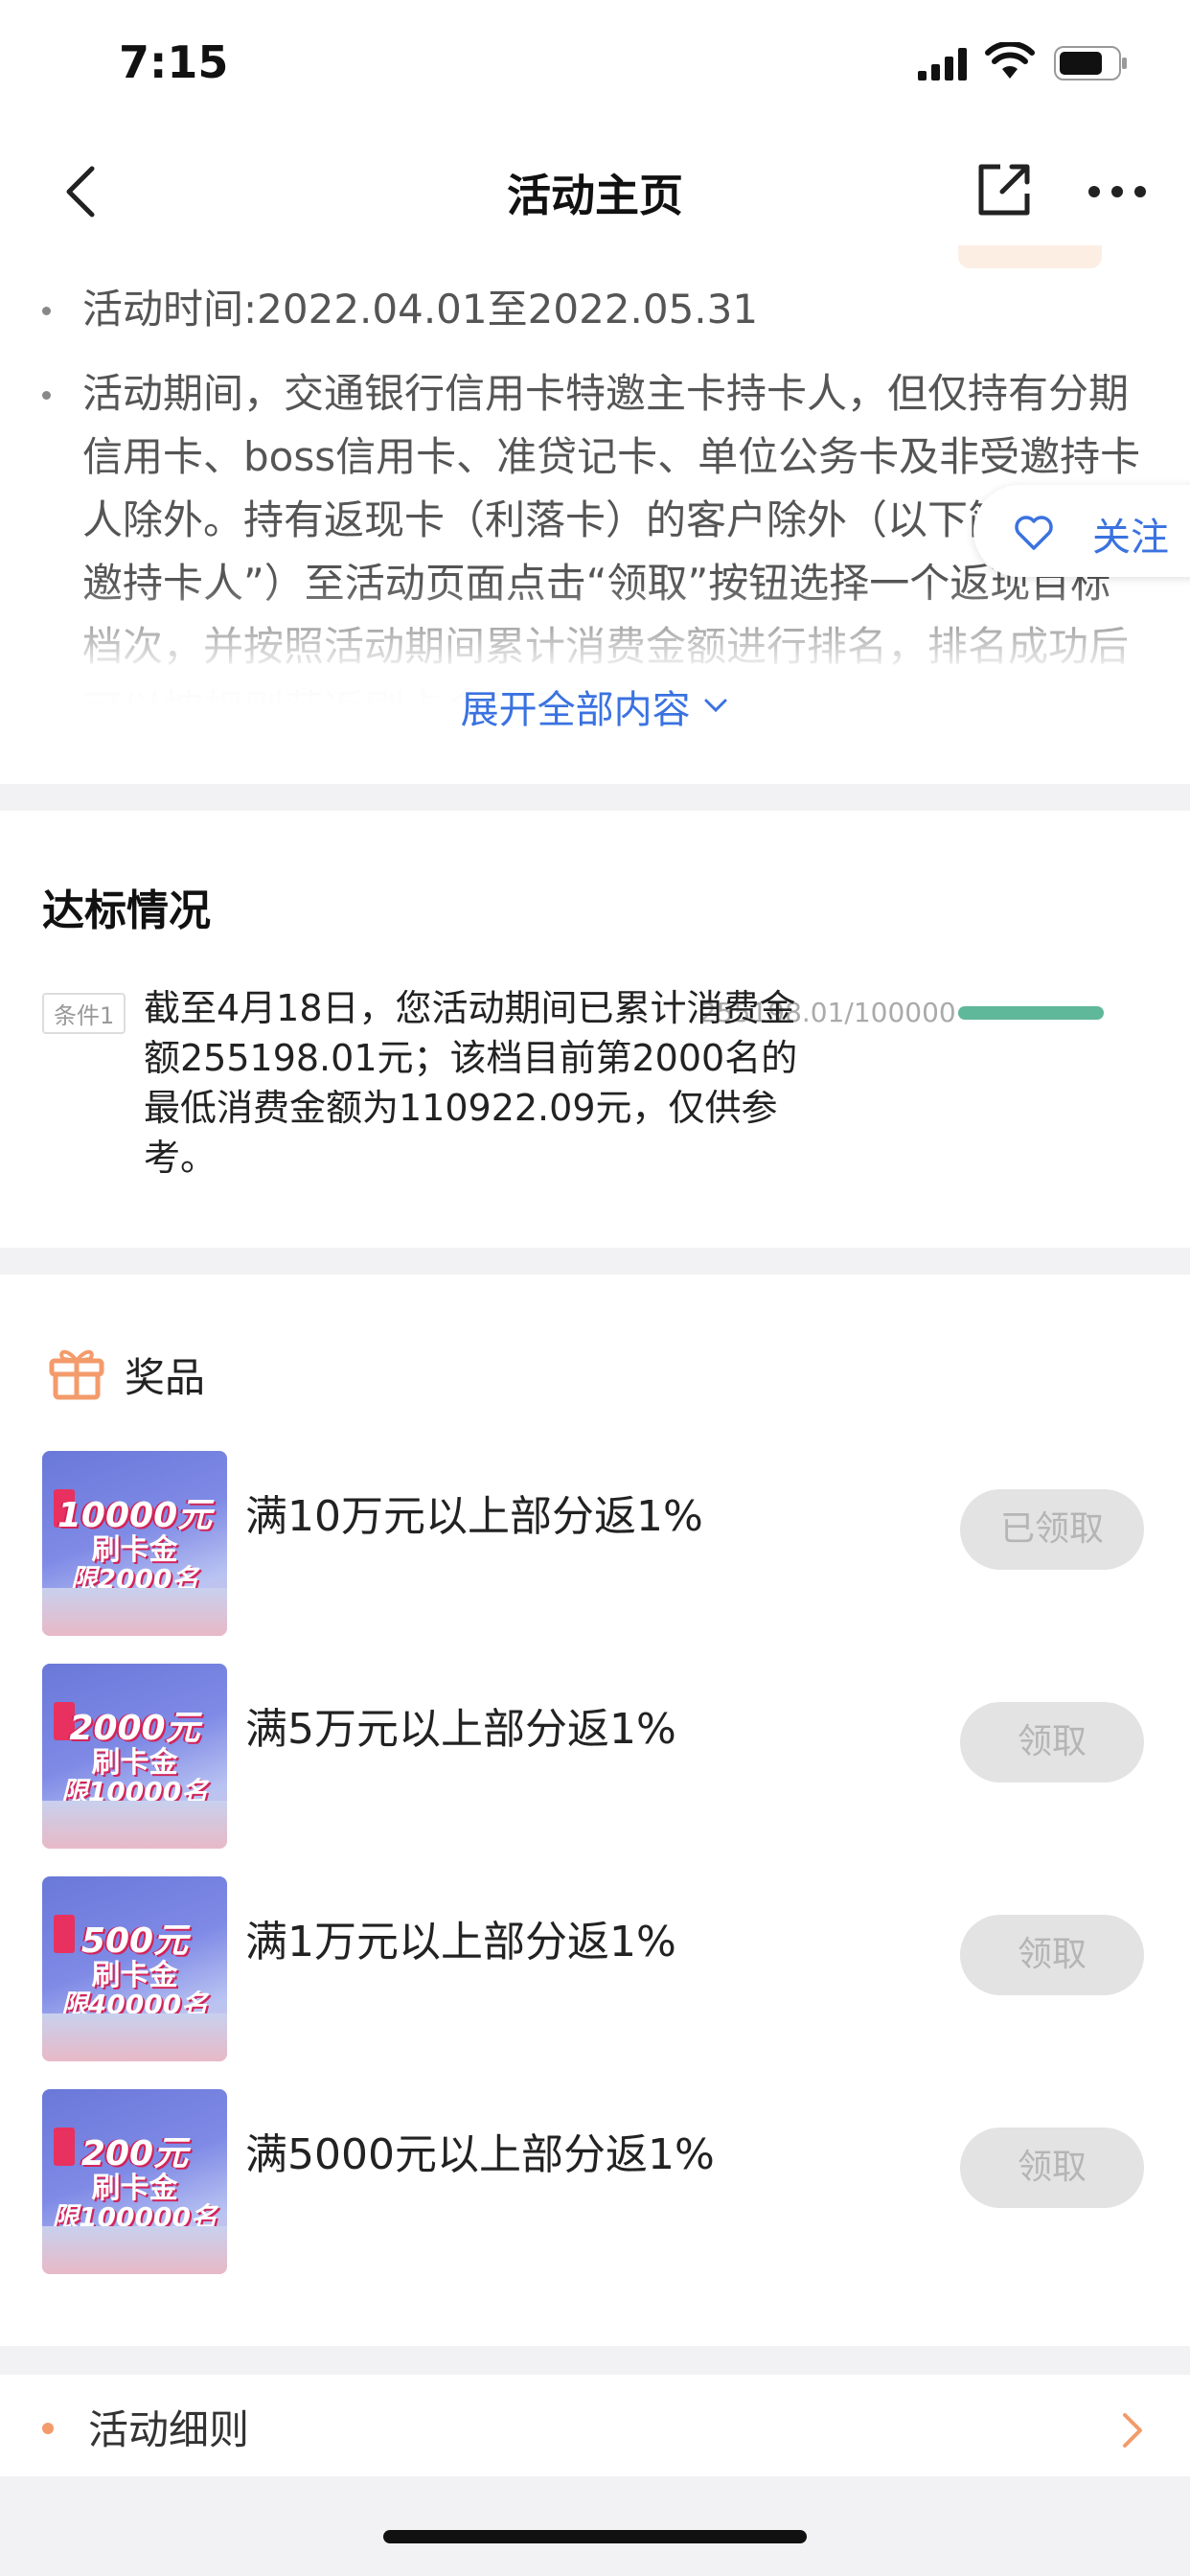 The width and height of the screenshot is (1190, 2576). What do you see at coordinates (127, 910) in the screenshot?
I see `status-section-title: 达标情况` at bounding box center [127, 910].